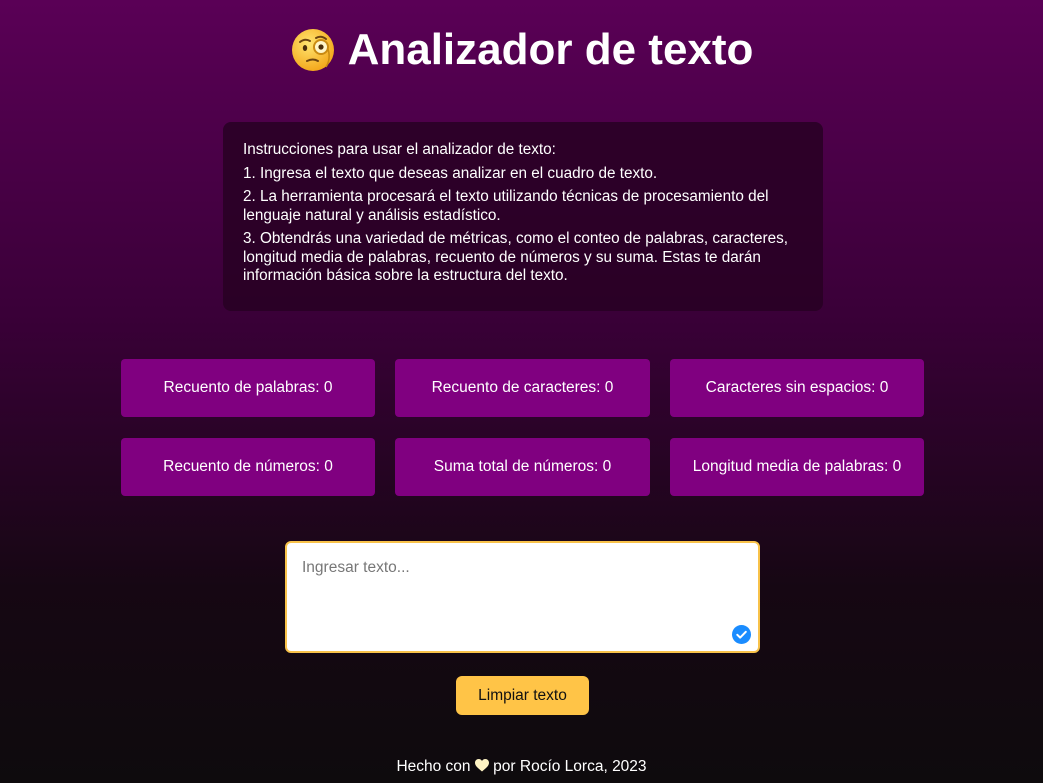 Image resolution: width=1043 pixels, height=783 pixels. I want to click on clear-text-button: Limpiar texto, so click(522, 695).